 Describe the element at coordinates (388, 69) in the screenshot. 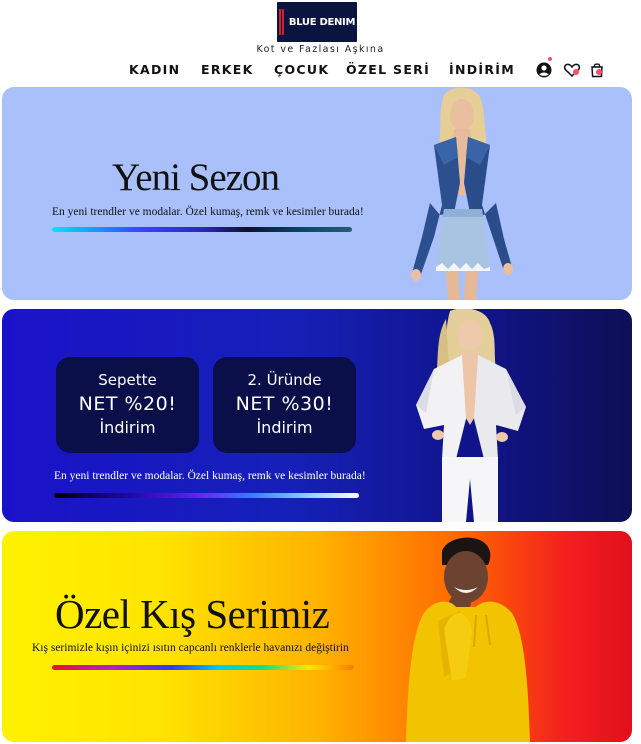

I see `nav-item-ozel-seri: ÖZEL SERİ` at that location.